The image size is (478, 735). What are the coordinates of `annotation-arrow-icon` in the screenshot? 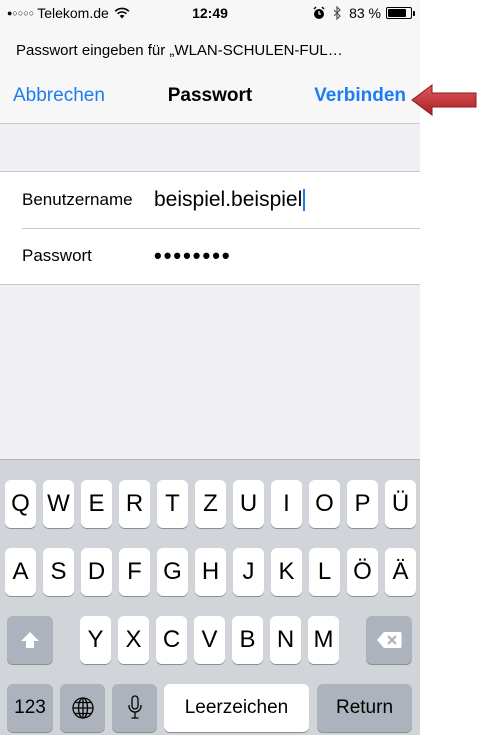 It's located at (444, 100).